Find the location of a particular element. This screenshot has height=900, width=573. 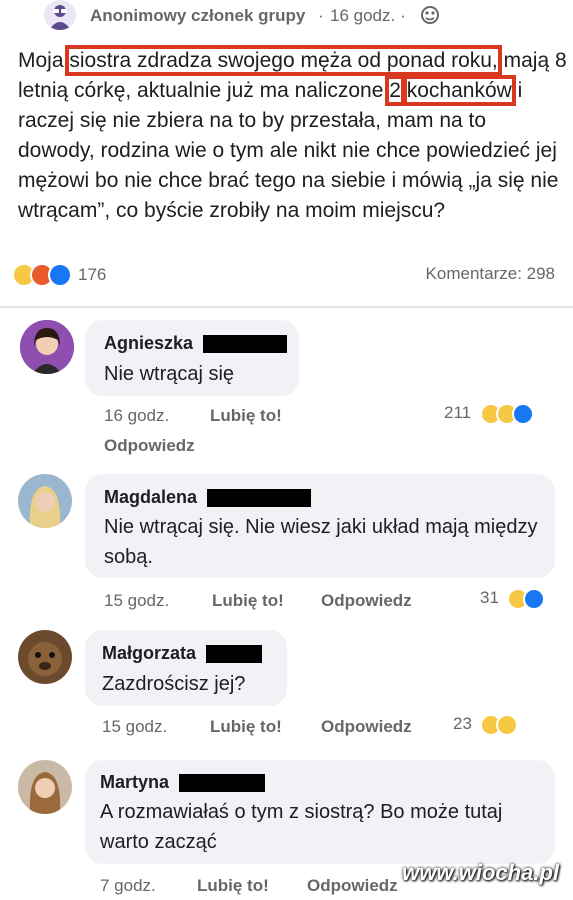

post-reactions: 176 is located at coordinates (59, 275).